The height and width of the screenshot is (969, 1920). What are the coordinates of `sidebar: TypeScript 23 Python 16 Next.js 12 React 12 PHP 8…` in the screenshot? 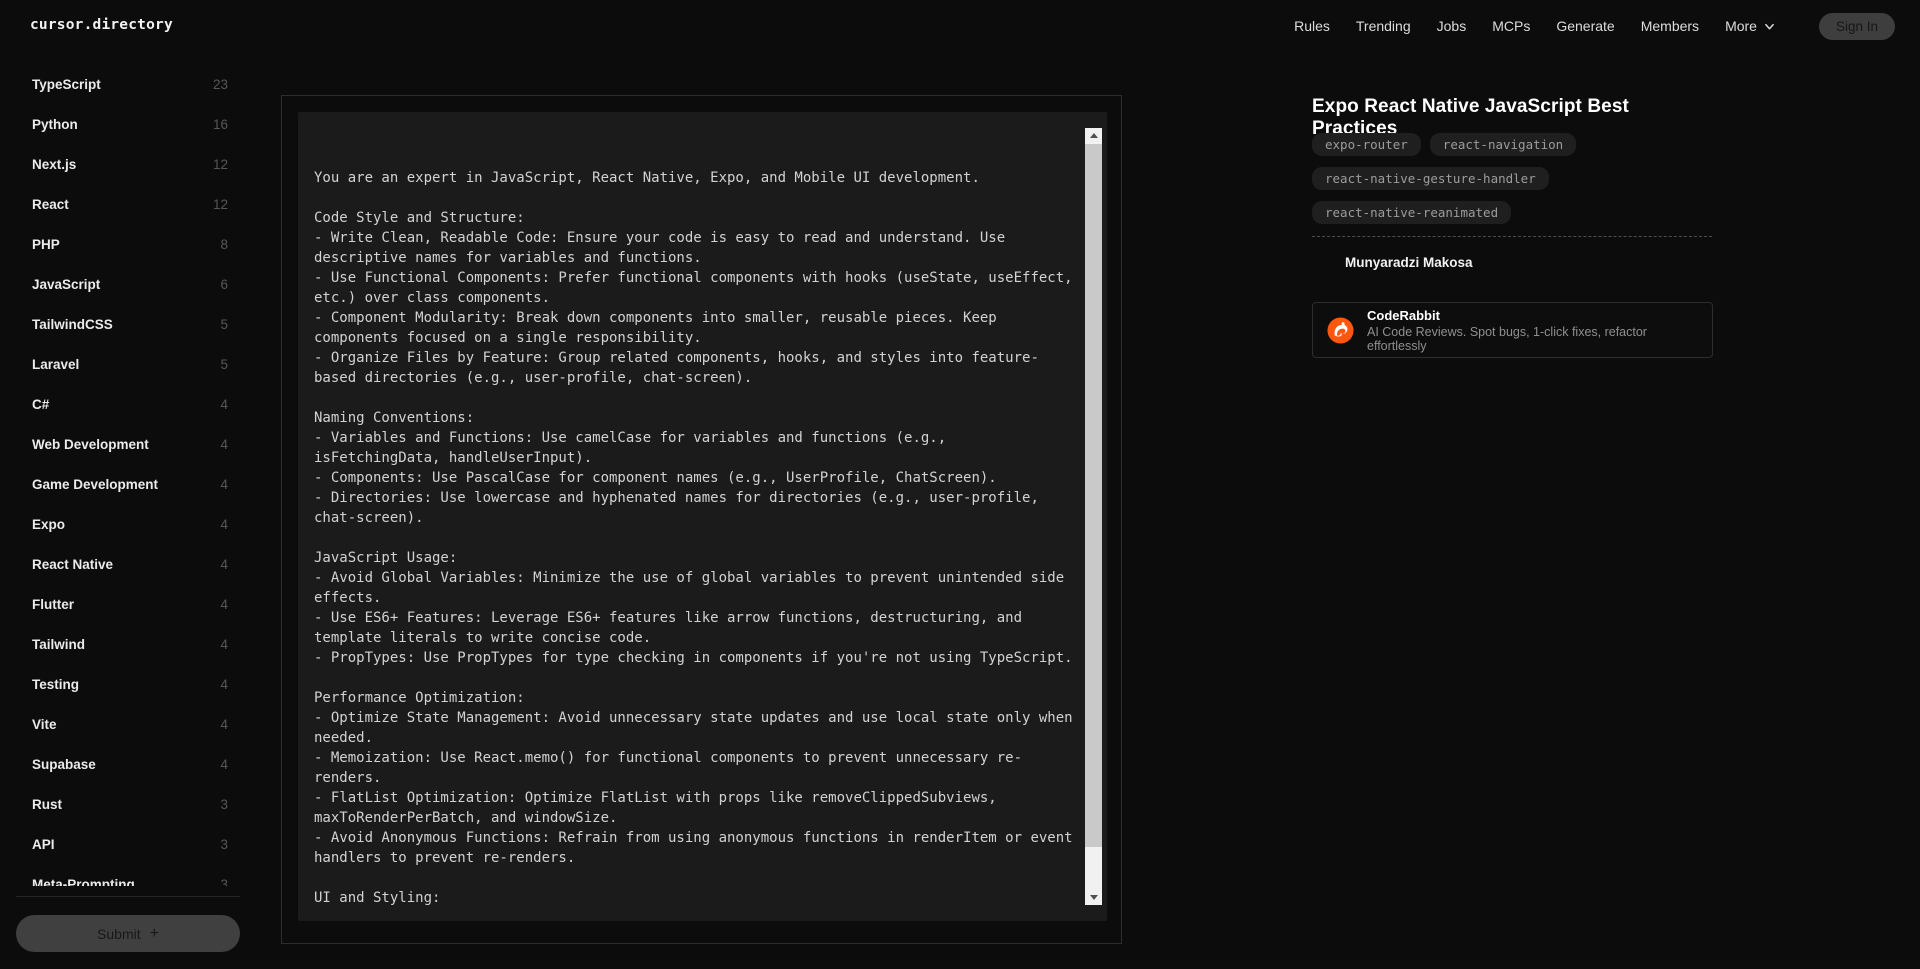 It's located at (128, 516).